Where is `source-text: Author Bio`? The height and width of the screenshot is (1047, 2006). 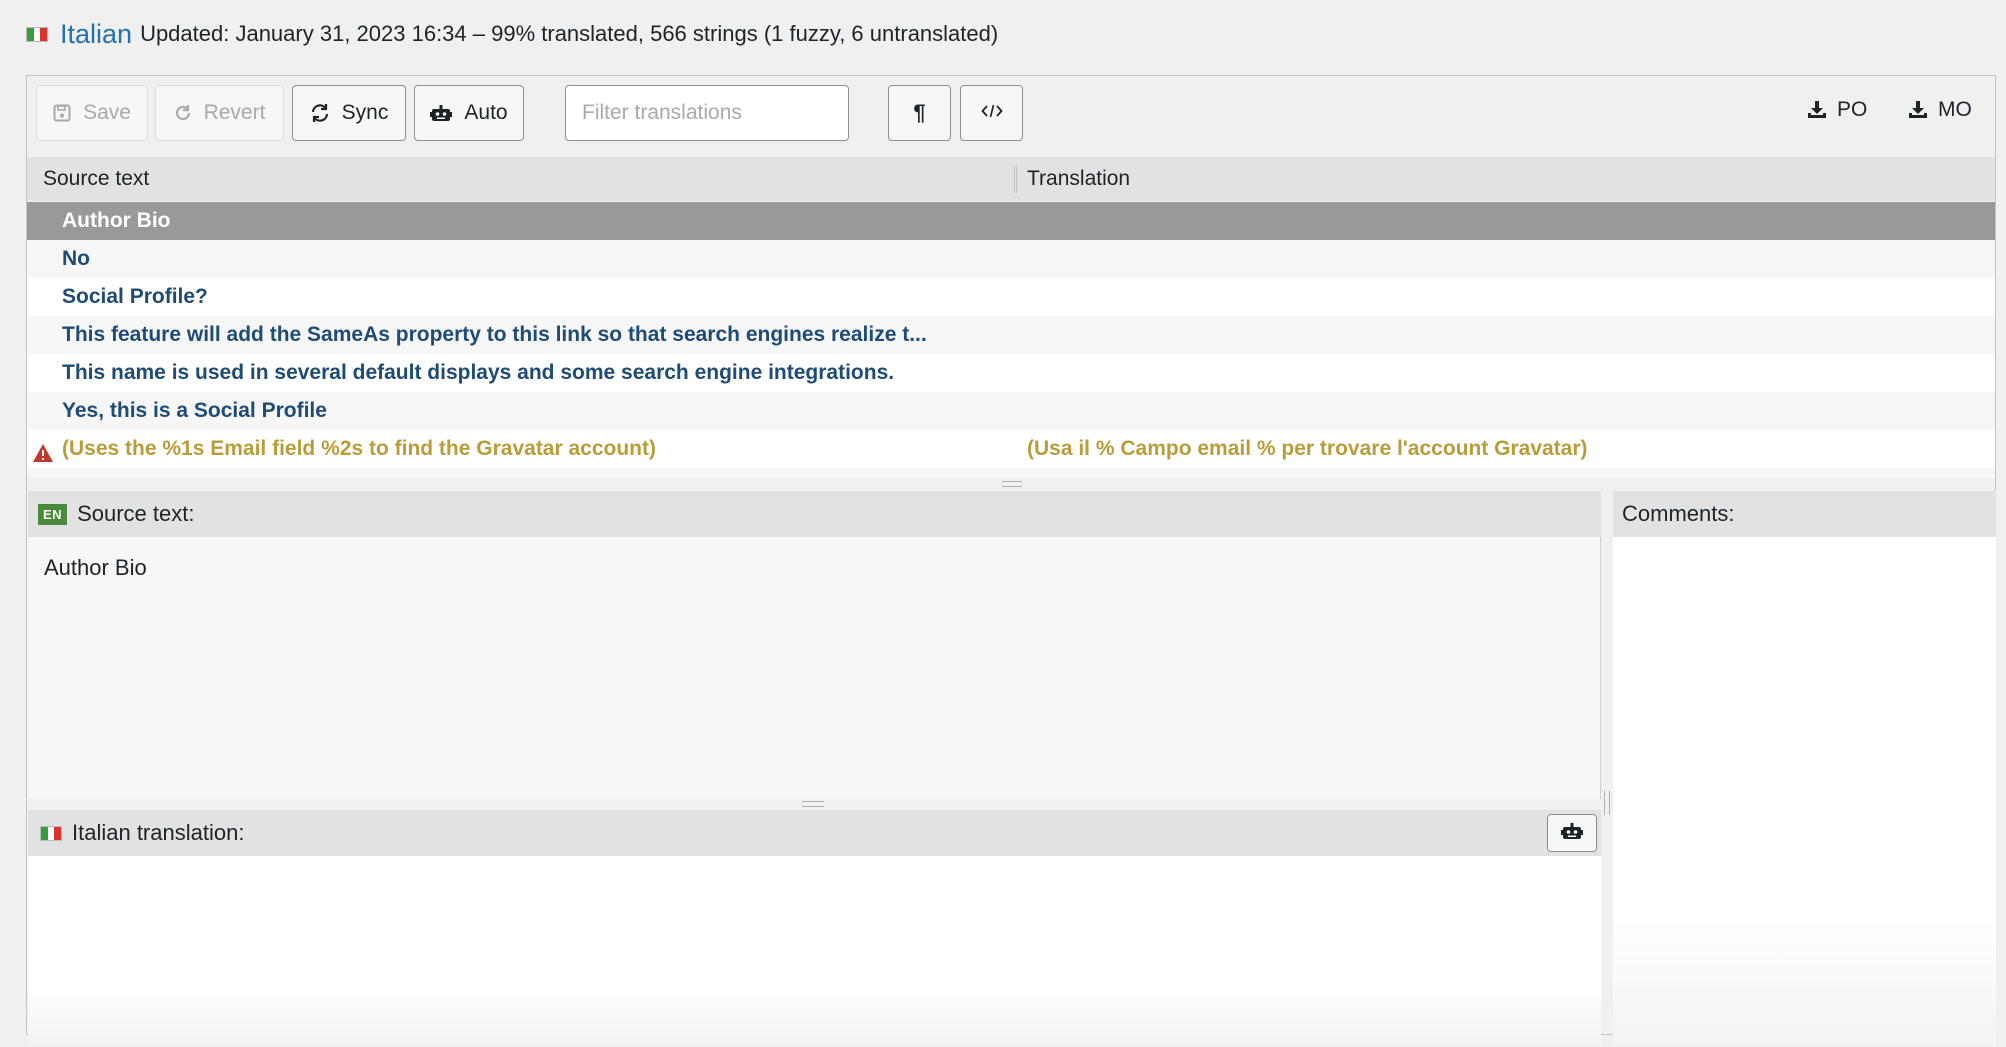
source-text: Author Bio is located at coordinates (95, 567).